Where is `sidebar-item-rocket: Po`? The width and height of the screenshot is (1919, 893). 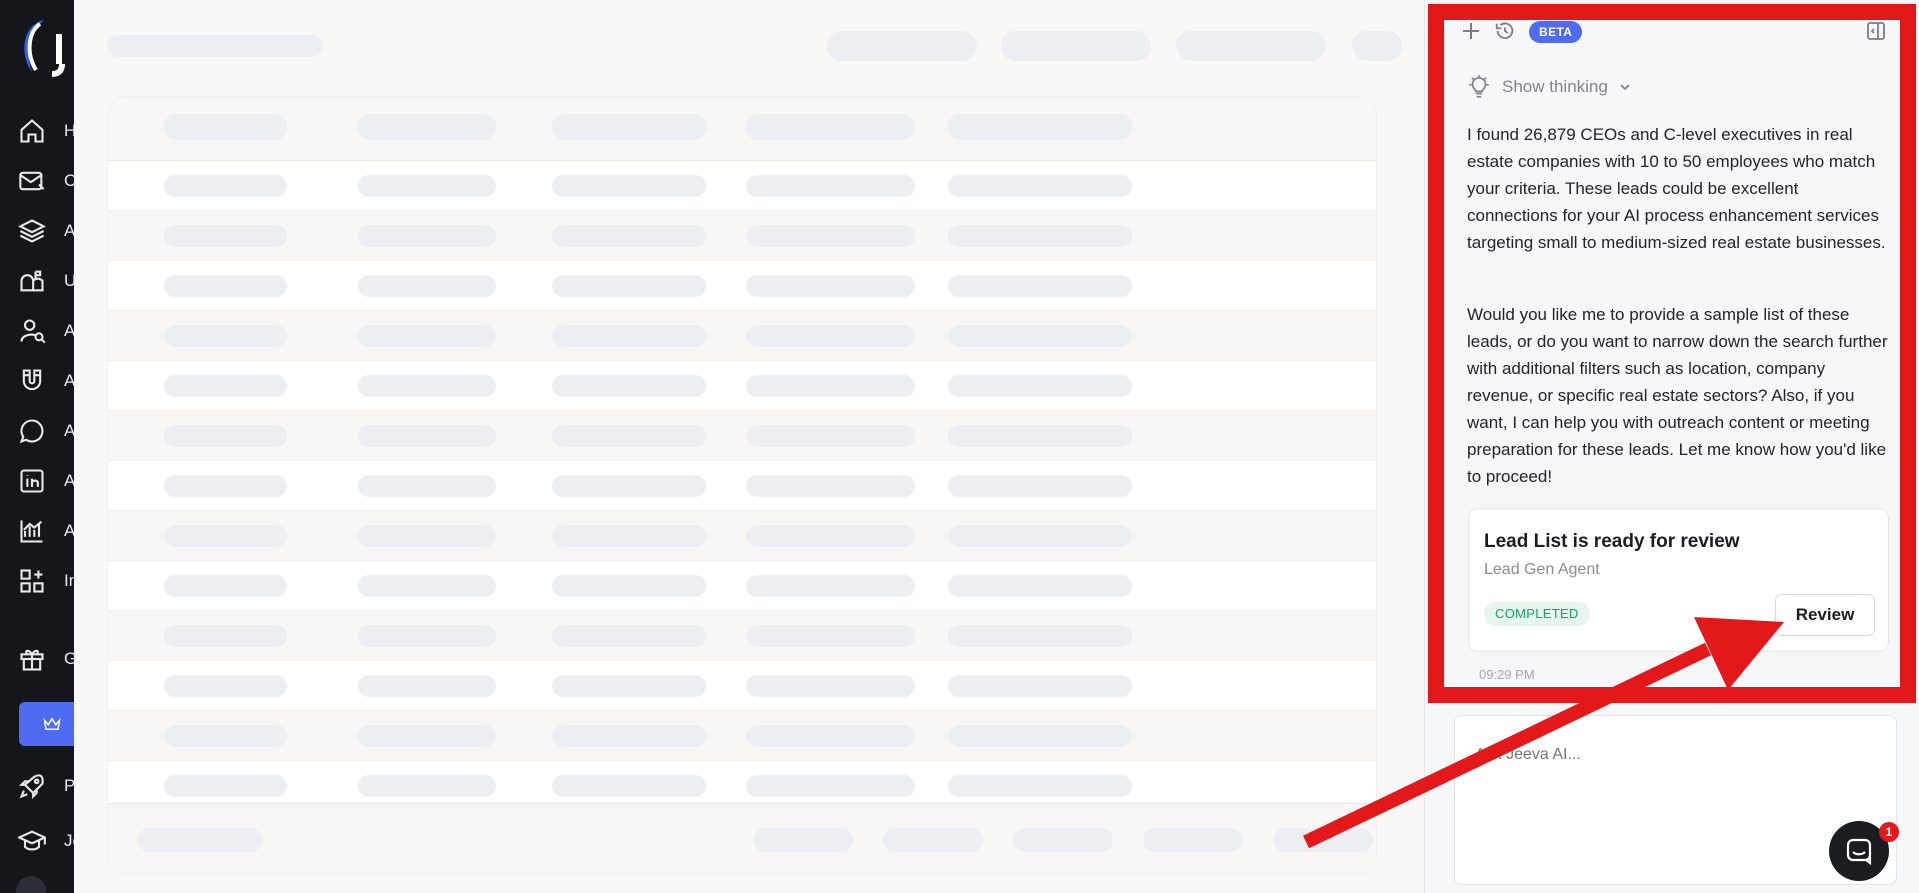 sidebar-item-rocket: Po is located at coordinates (46, 786).